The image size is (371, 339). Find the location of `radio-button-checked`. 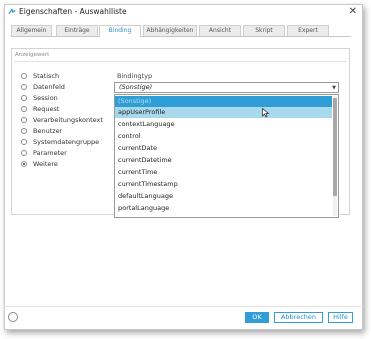

radio-button-checked is located at coordinates (24, 164).